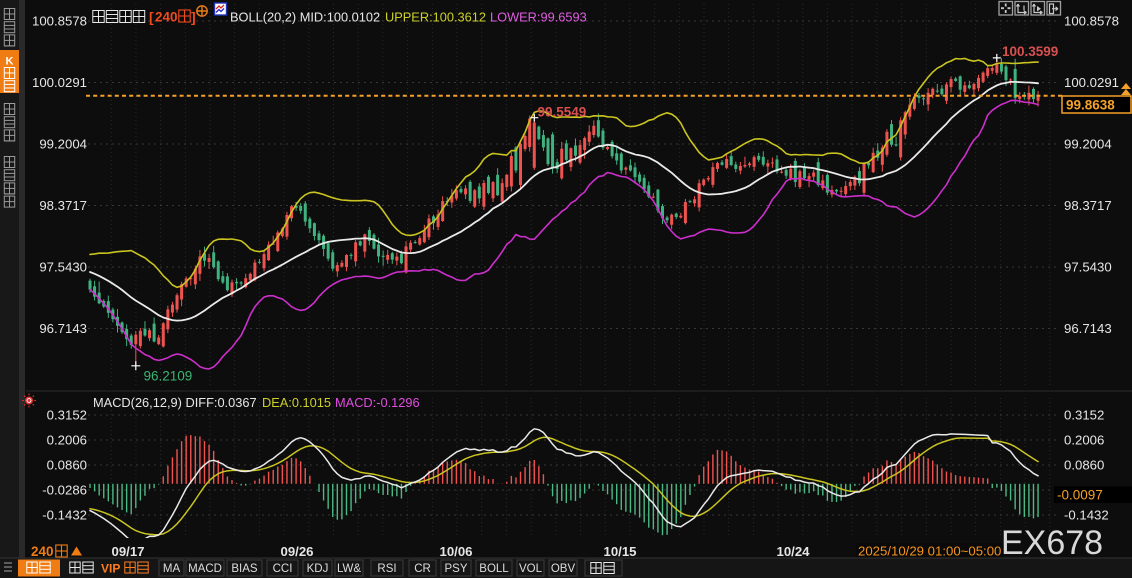 The width and height of the screenshot is (1132, 578). I want to click on svg-text: MACD, so click(205, 569).